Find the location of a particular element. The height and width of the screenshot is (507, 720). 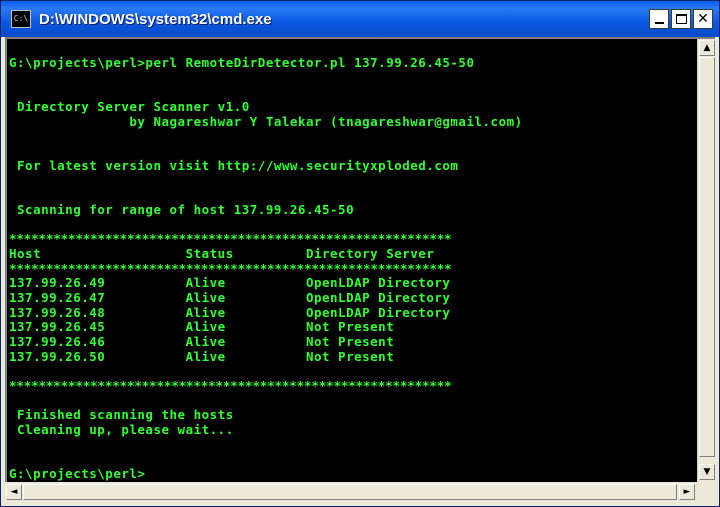

table-row: 137.99.26.49 Alive OpenLDAP Directory is located at coordinates (230, 282).